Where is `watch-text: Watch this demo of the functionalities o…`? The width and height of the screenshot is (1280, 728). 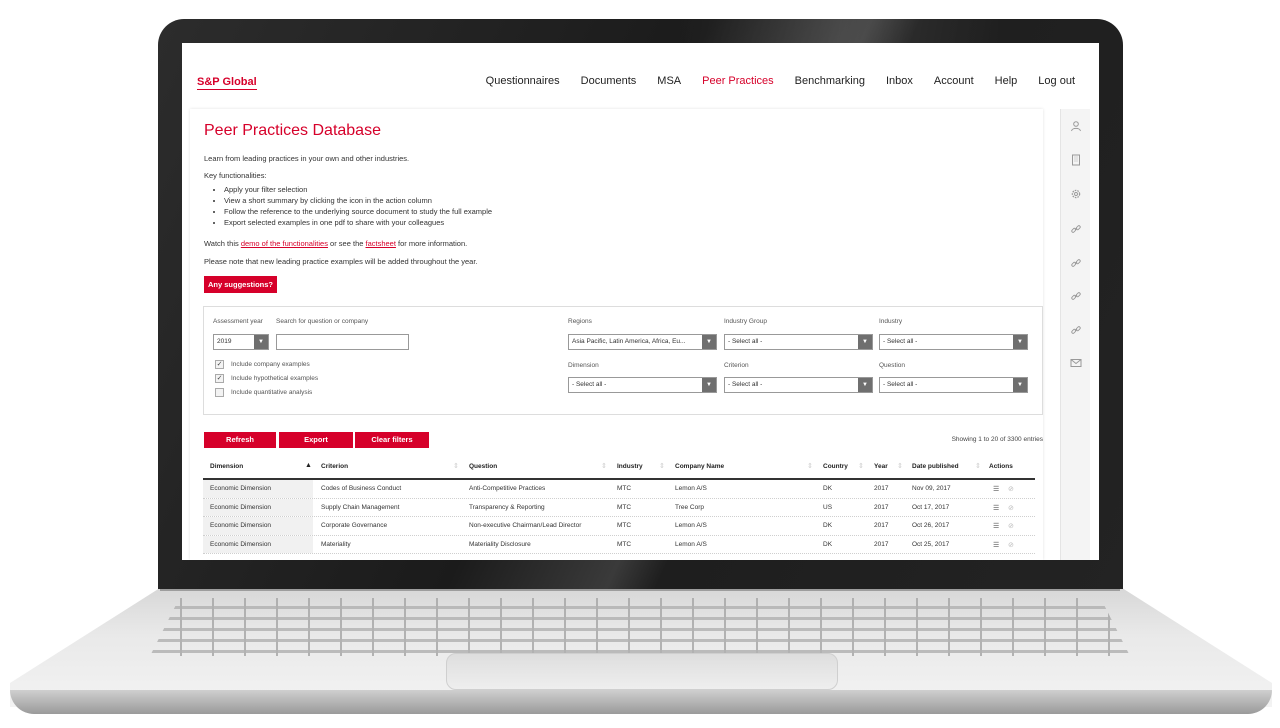 watch-text: Watch this demo of the functionalities o… is located at coordinates (336, 243).